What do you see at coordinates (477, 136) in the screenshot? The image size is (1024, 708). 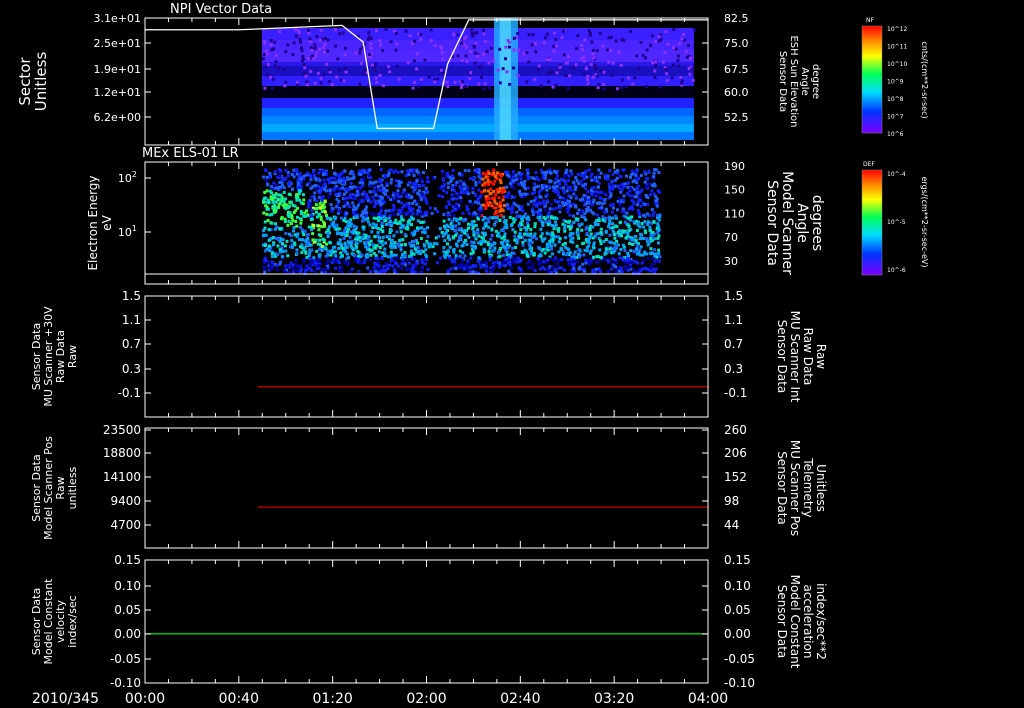 I see `heatmap-band` at bounding box center [477, 136].